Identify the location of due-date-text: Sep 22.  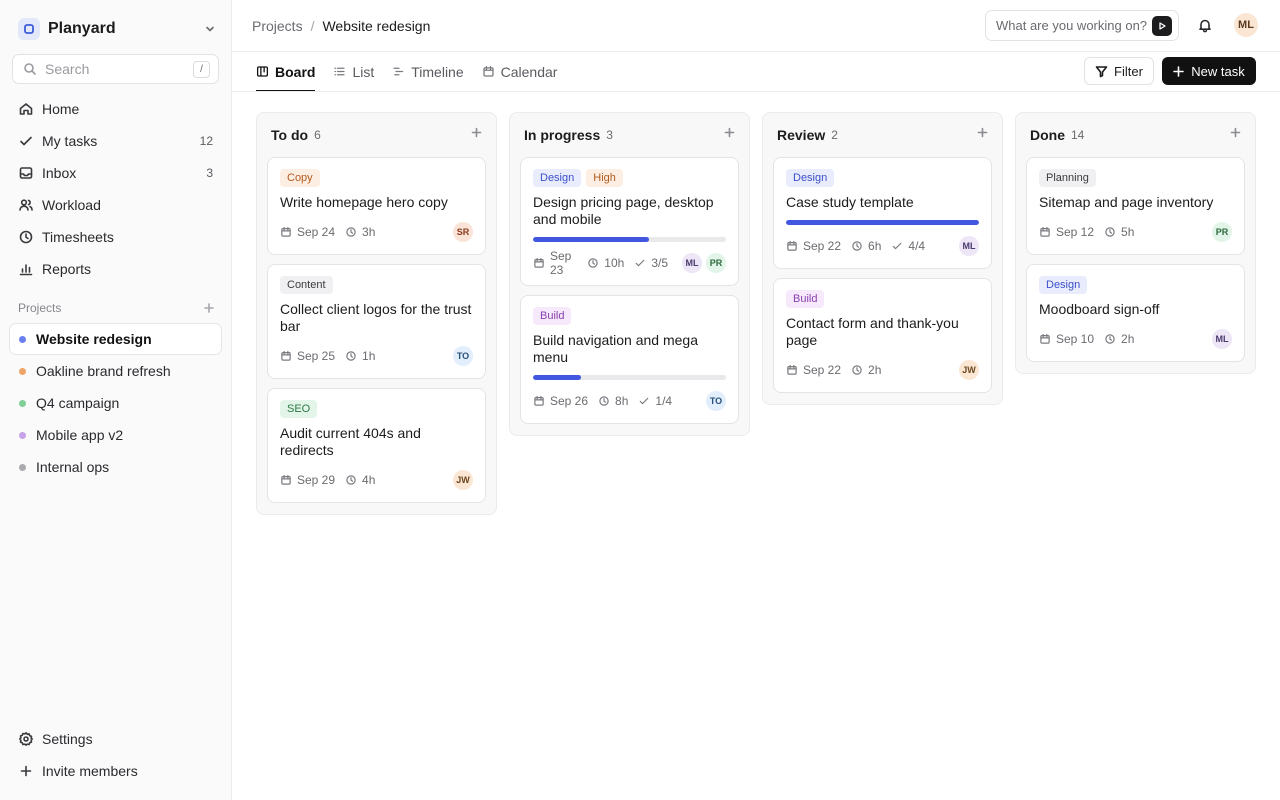
(822, 246).